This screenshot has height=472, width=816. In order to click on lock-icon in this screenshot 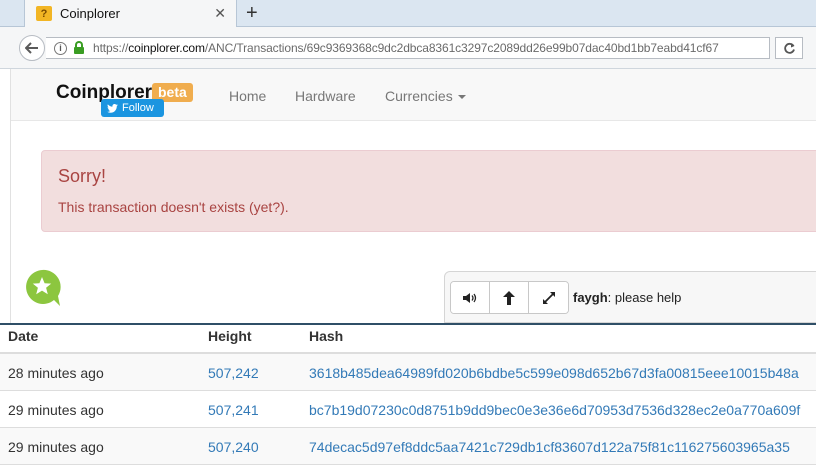, I will do `click(79, 48)`.